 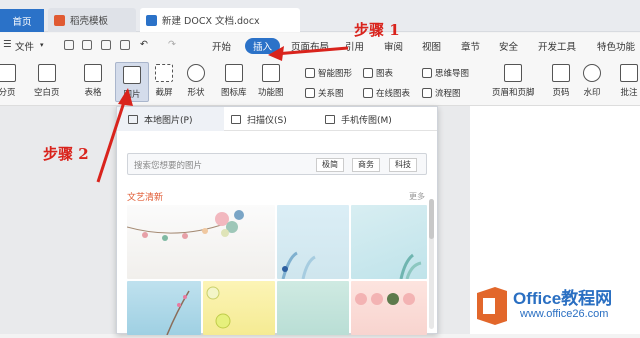 I want to click on arrow-step1, so click(x=311, y=51).